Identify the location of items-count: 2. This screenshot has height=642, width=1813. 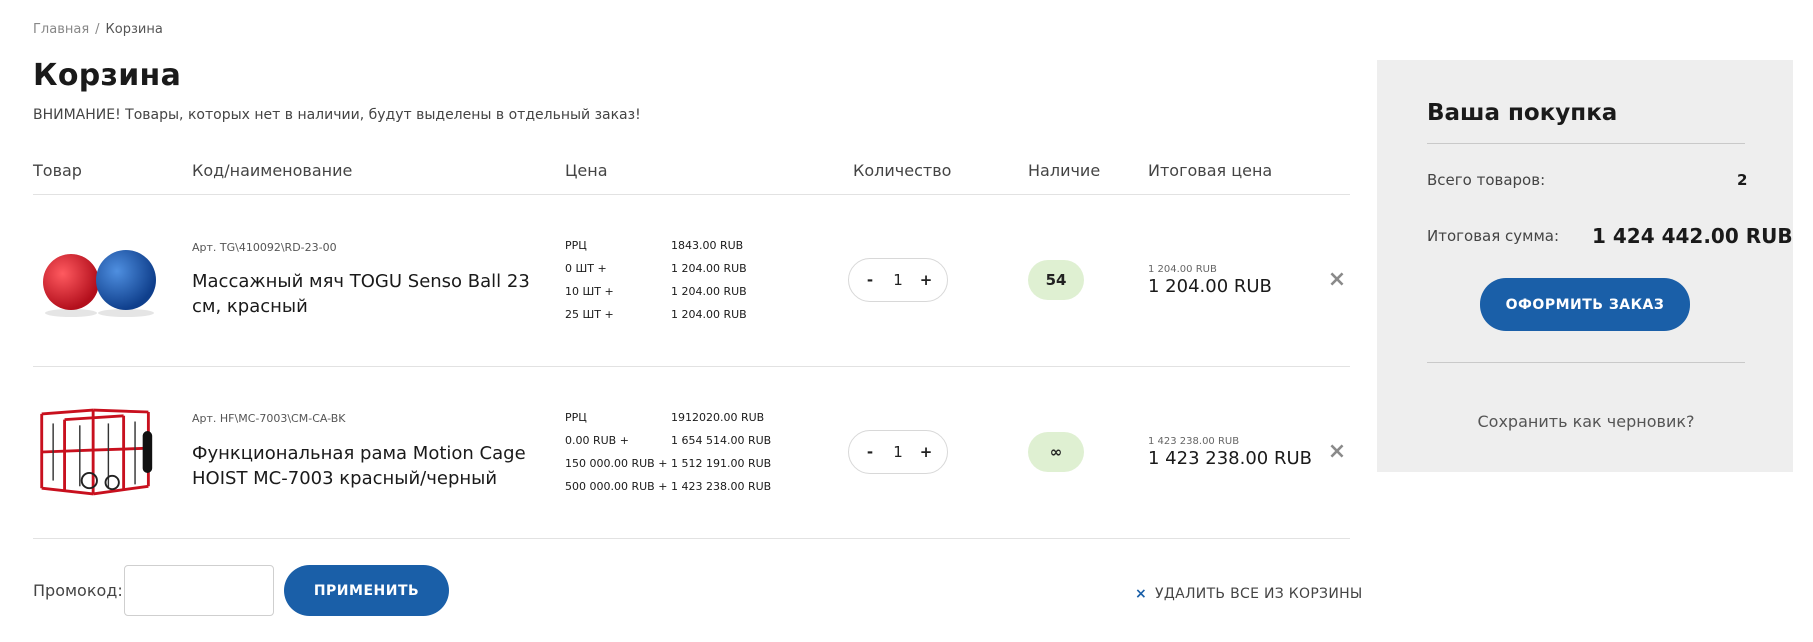
(1742, 180).